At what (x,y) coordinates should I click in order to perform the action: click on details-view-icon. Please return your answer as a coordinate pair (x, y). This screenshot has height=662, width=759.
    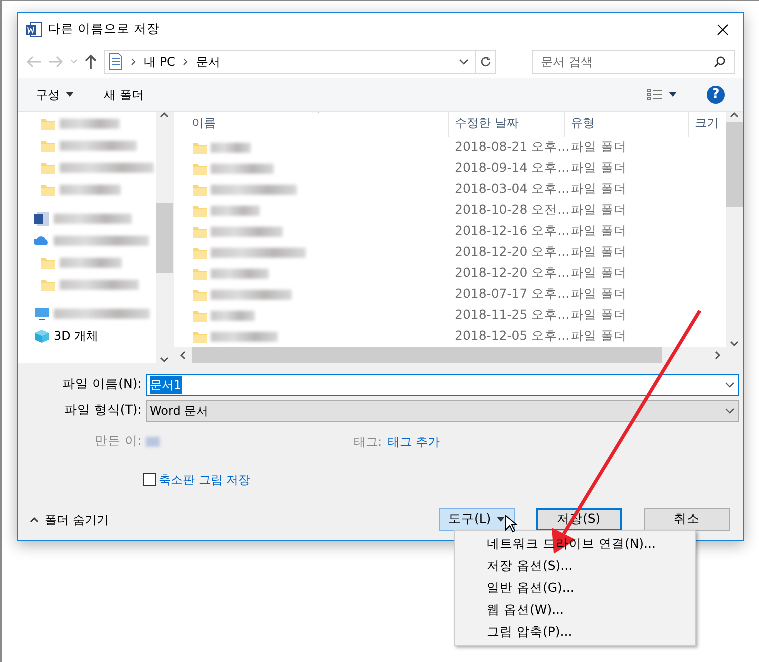
    Looking at the image, I should click on (655, 94).